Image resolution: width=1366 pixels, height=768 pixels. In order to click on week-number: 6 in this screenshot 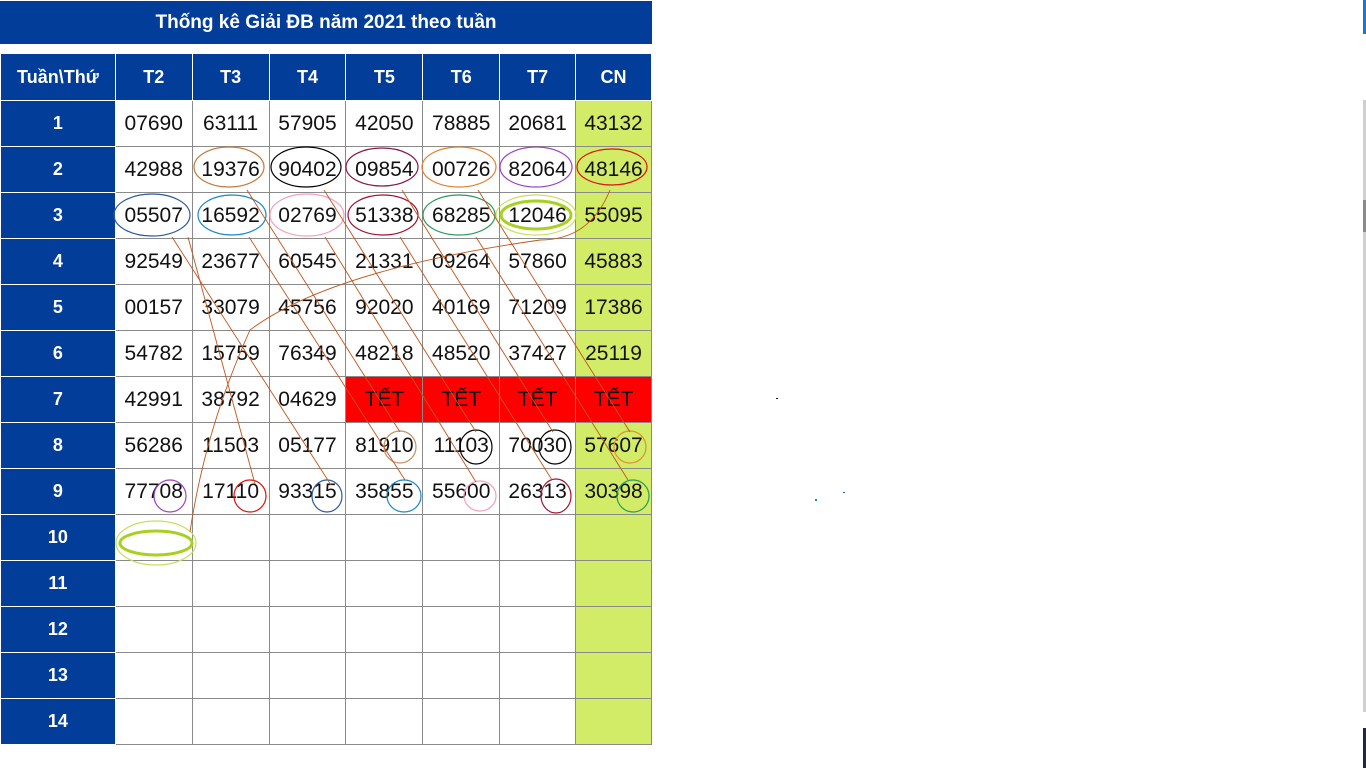, I will do `click(58, 353)`.